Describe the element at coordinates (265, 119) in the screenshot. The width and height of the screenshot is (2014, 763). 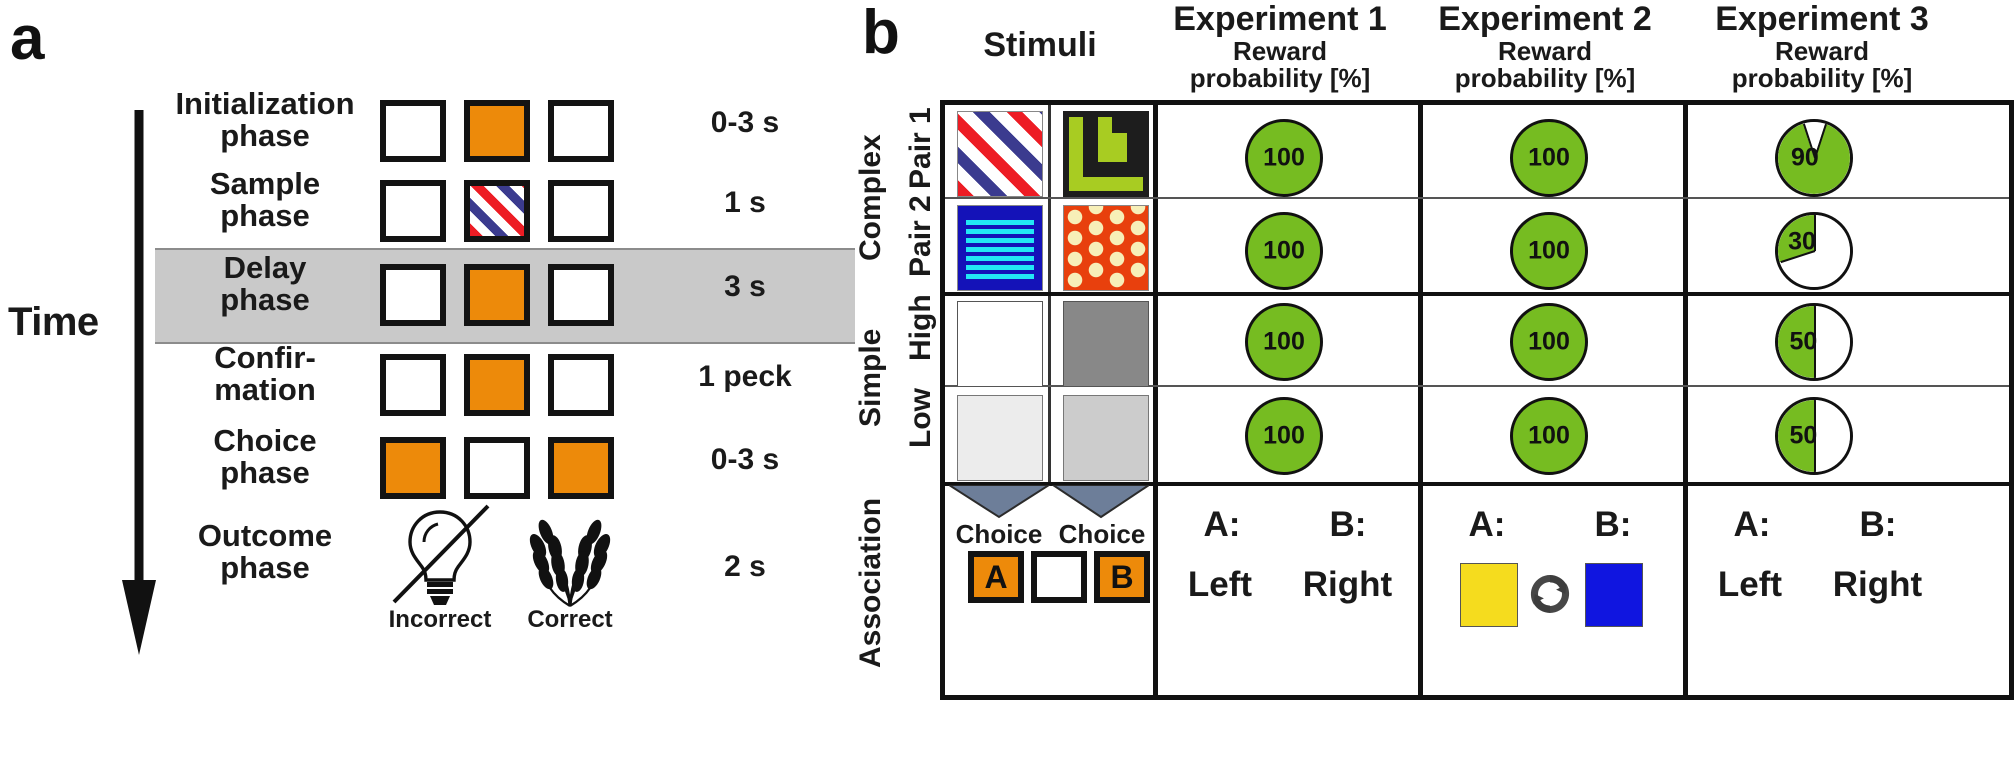
I see `phase-label: Initialization phase` at that location.